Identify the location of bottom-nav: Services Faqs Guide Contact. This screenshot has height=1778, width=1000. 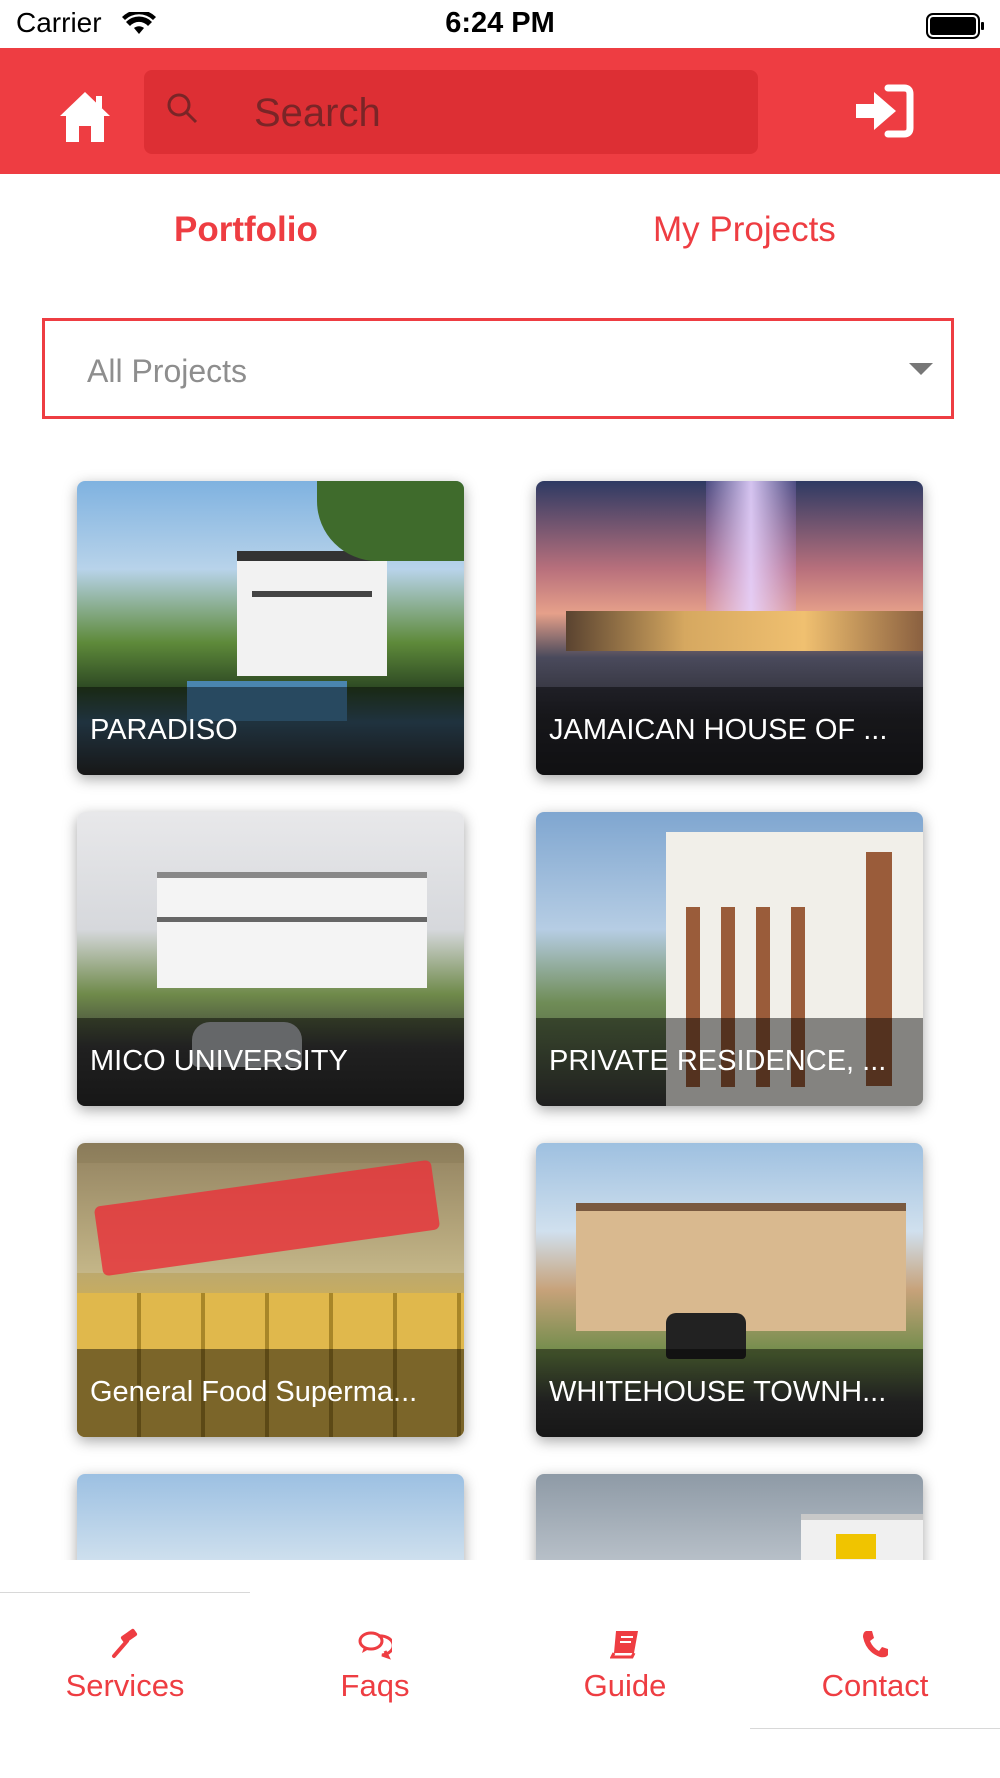
(500, 1669).